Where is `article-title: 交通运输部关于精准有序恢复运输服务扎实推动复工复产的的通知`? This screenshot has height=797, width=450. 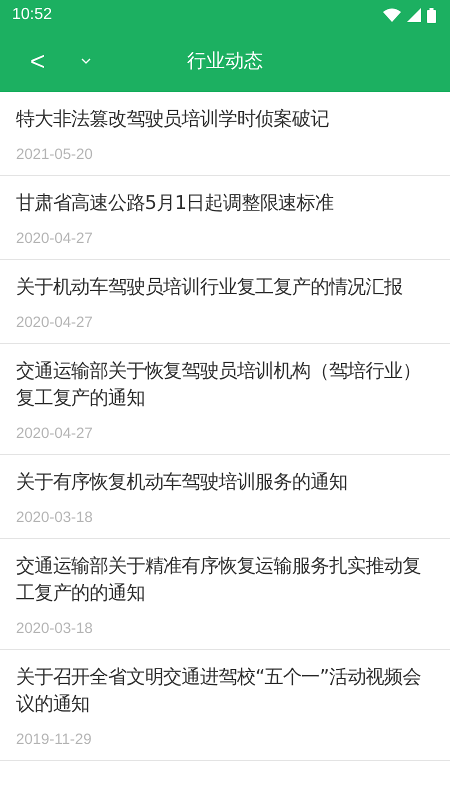 article-title: 交通运输部关于精准有序恢复运输服务扎实推动复工复产的的通知 is located at coordinates (219, 580).